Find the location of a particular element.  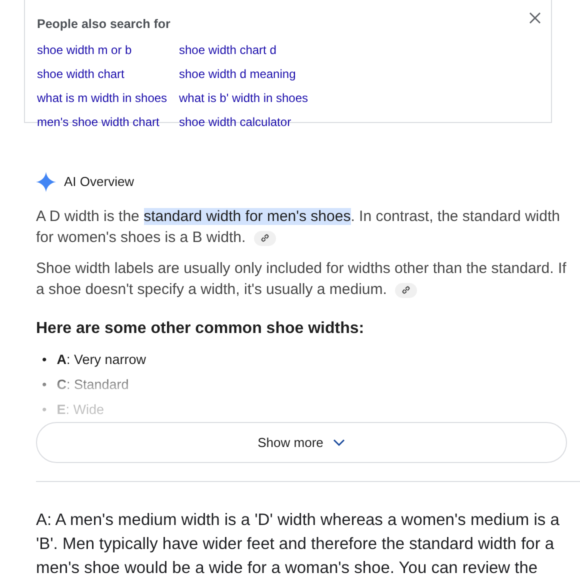

search-suggestion-link: what is b' width in shoes is located at coordinates (243, 98).